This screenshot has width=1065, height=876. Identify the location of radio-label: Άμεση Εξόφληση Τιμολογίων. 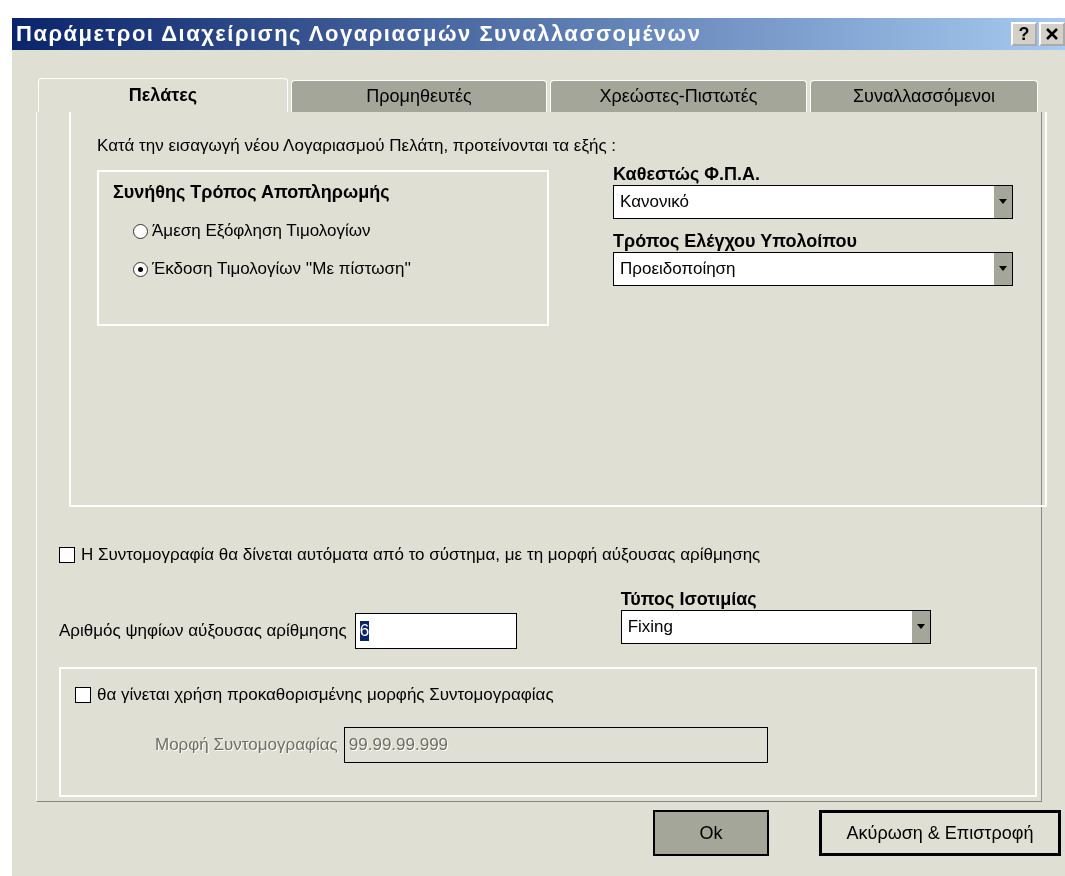
(261, 231).